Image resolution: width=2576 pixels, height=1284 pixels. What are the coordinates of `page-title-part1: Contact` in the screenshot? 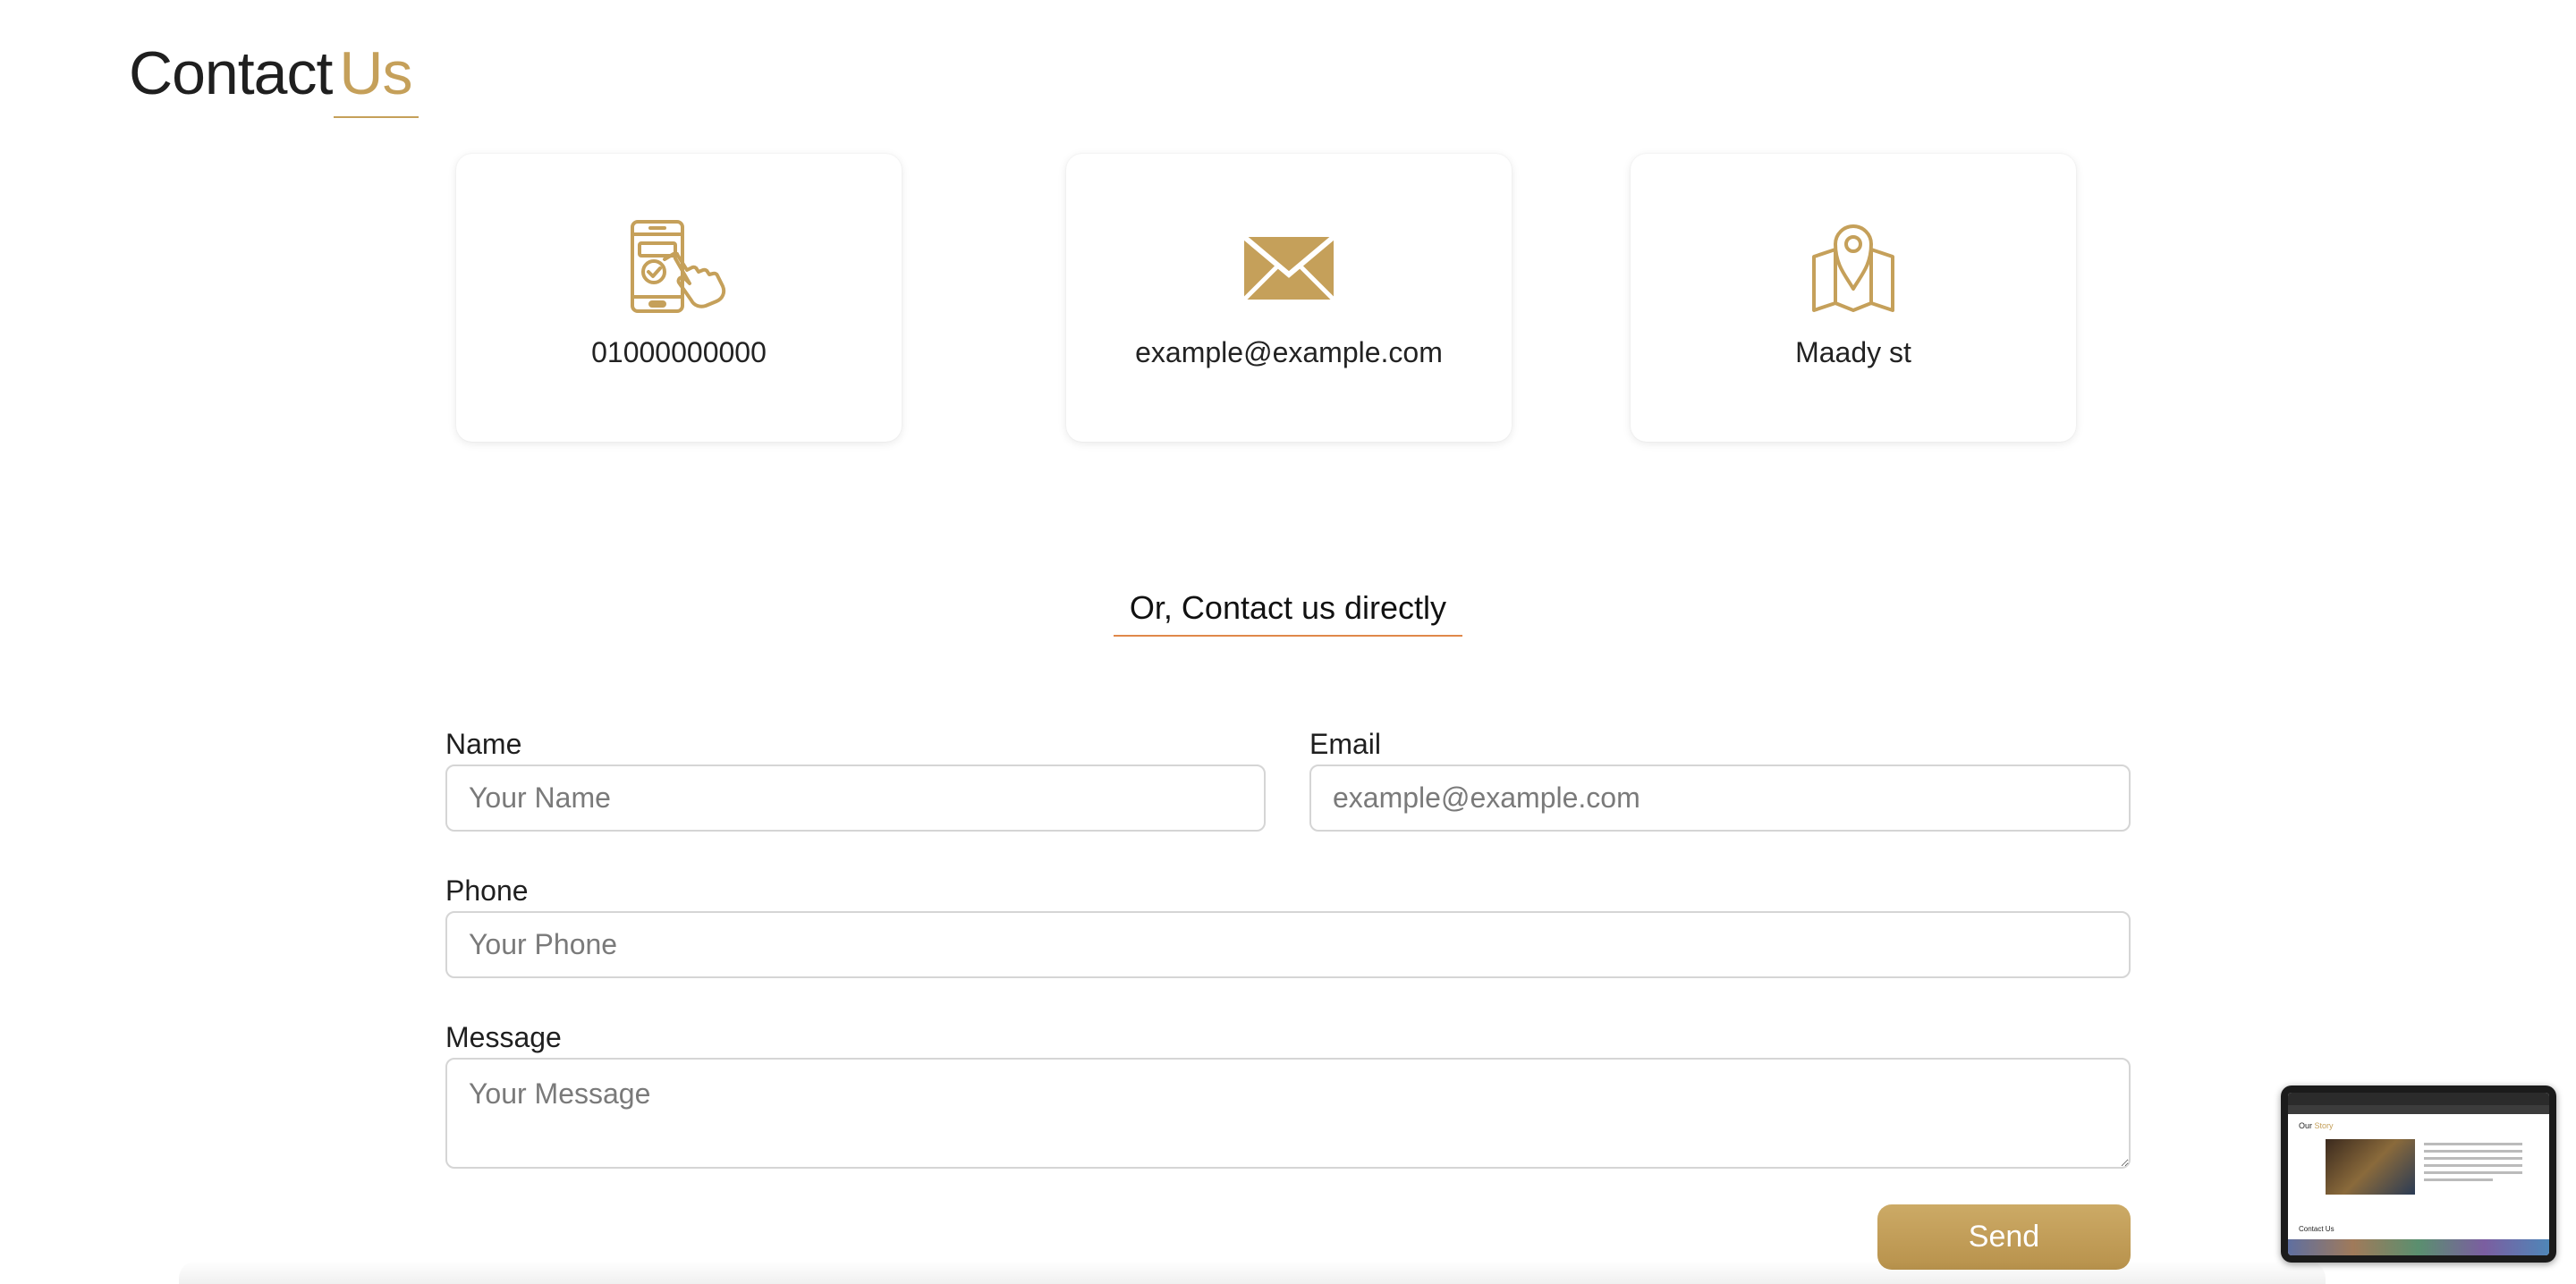 It's located at (231, 73).